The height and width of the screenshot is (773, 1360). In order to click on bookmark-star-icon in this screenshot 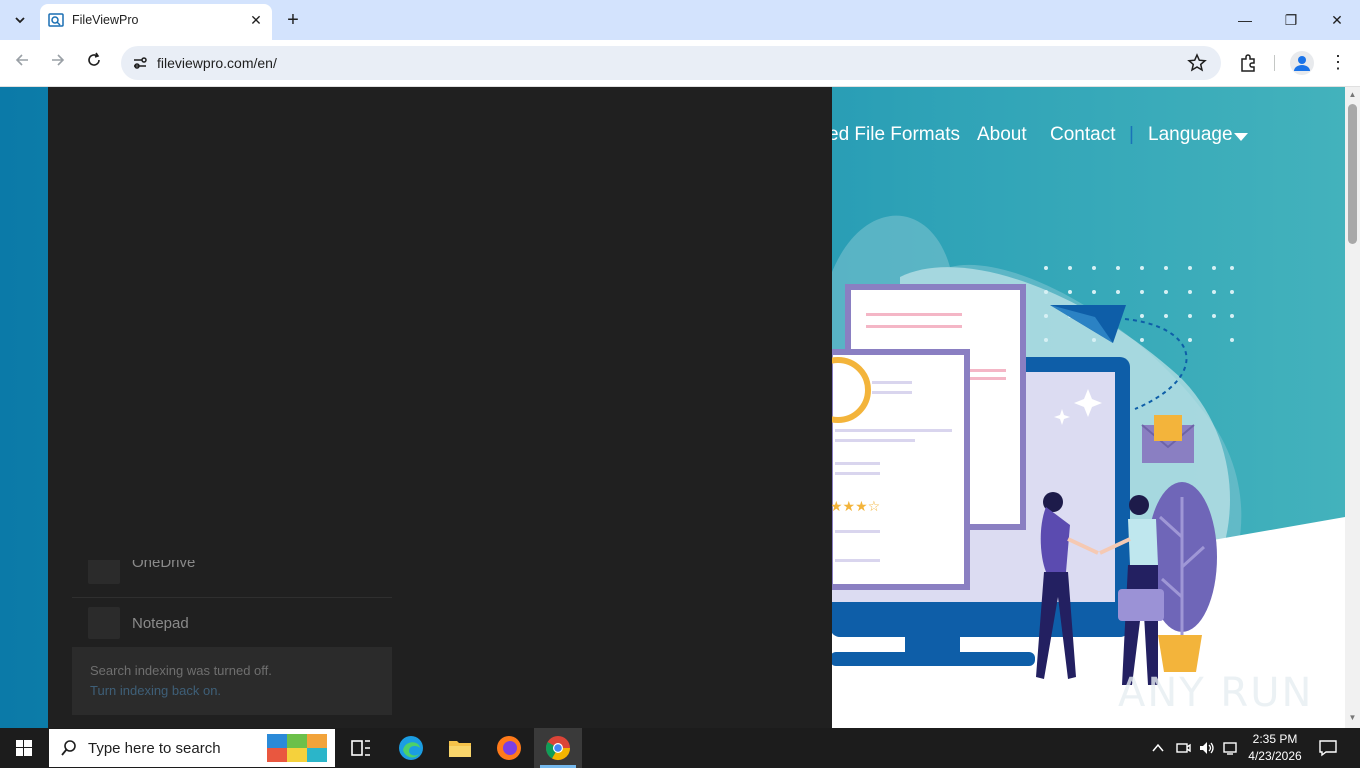, I will do `click(1197, 63)`.